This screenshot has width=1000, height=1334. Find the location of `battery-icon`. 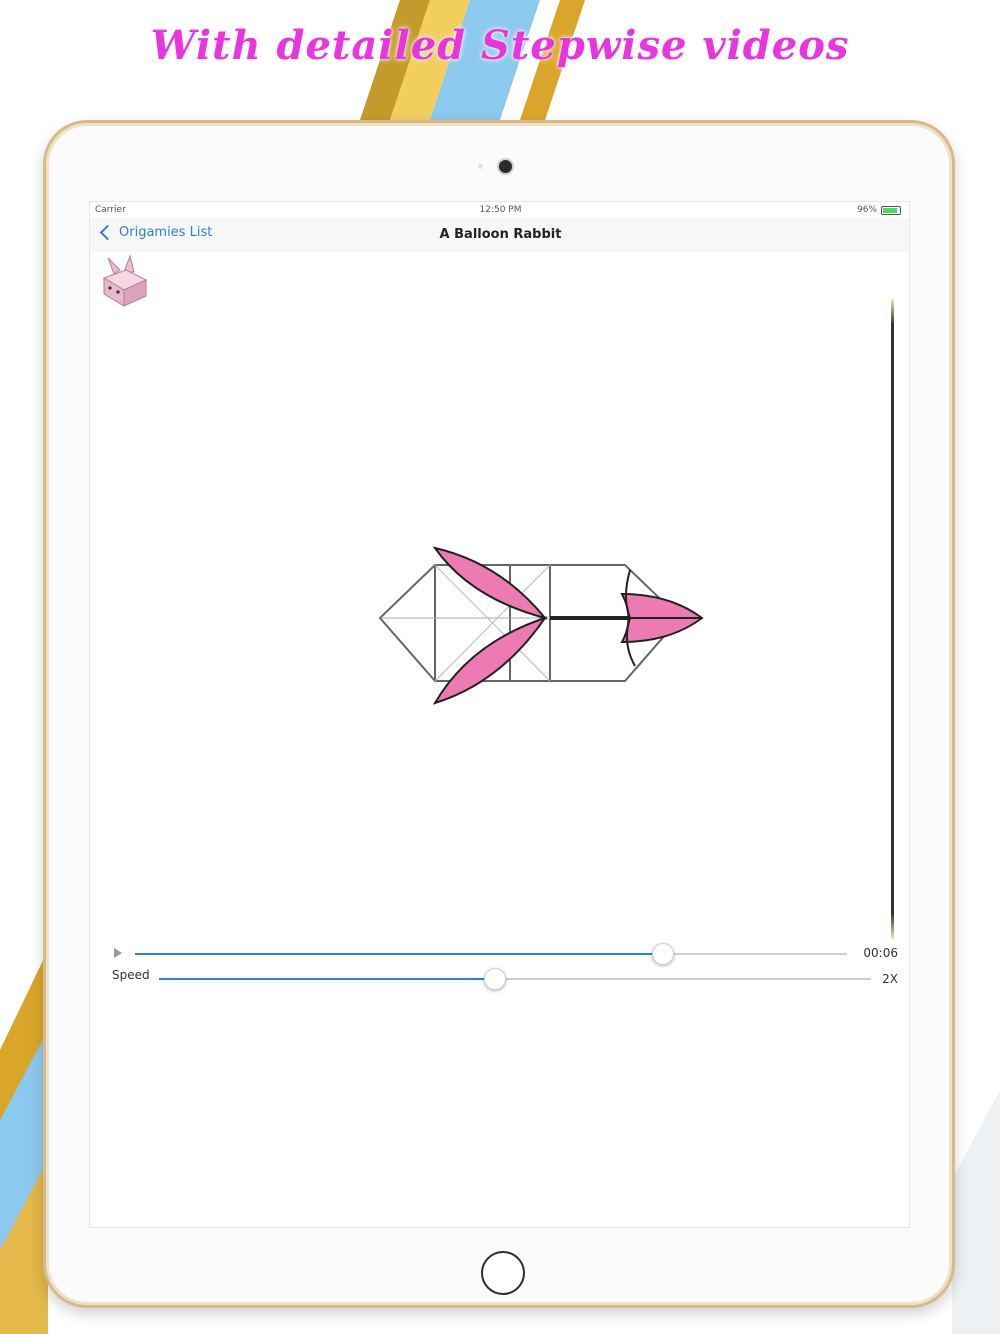

battery-icon is located at coordinates (891, 210).